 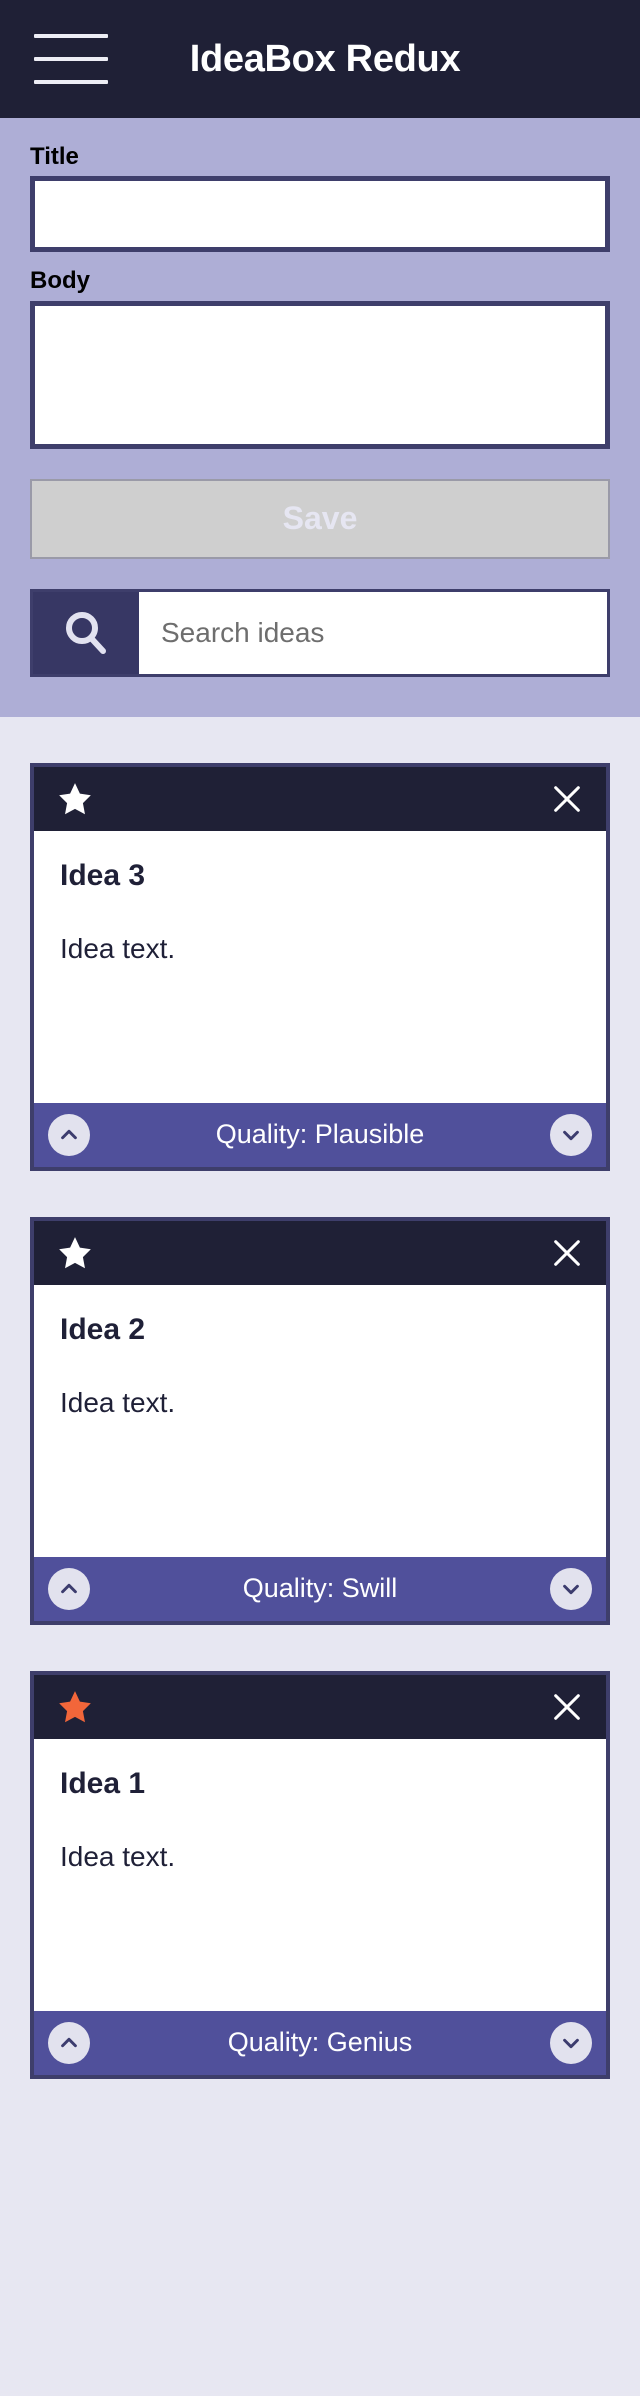 I want to click on idea-card-body: Idea 1 Idea text., so click(x=320, y=1874).